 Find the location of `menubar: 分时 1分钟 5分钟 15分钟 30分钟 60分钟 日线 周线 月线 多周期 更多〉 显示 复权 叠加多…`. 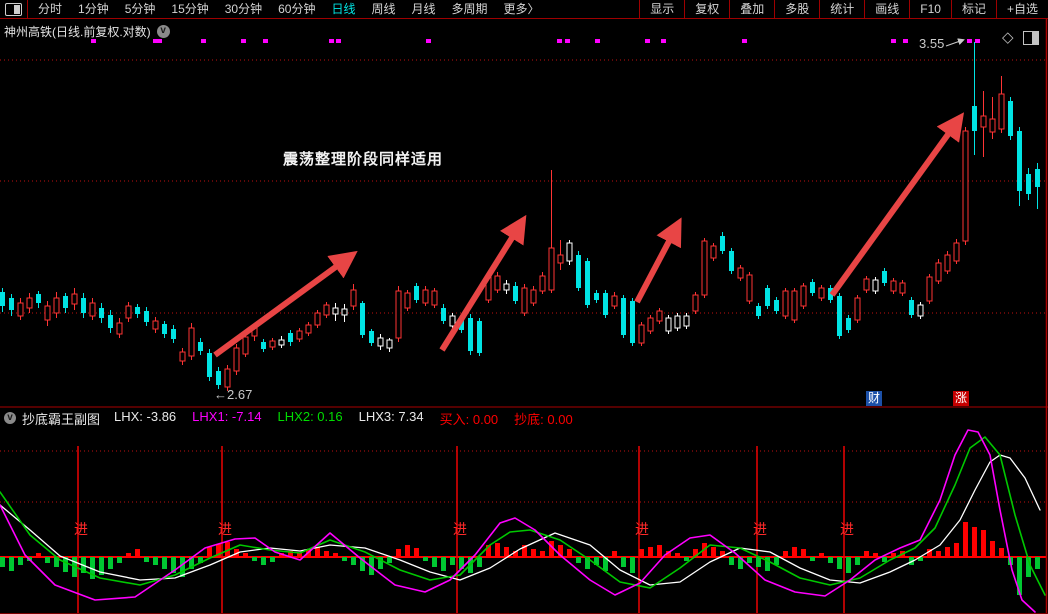

menubar: 分时 1分钟 5分钟 15分钟 30分钟 60分钟 日线 周线 月线 多周期 更多〉 显示 复权 叠加多… is located at coordinates (524, 9).